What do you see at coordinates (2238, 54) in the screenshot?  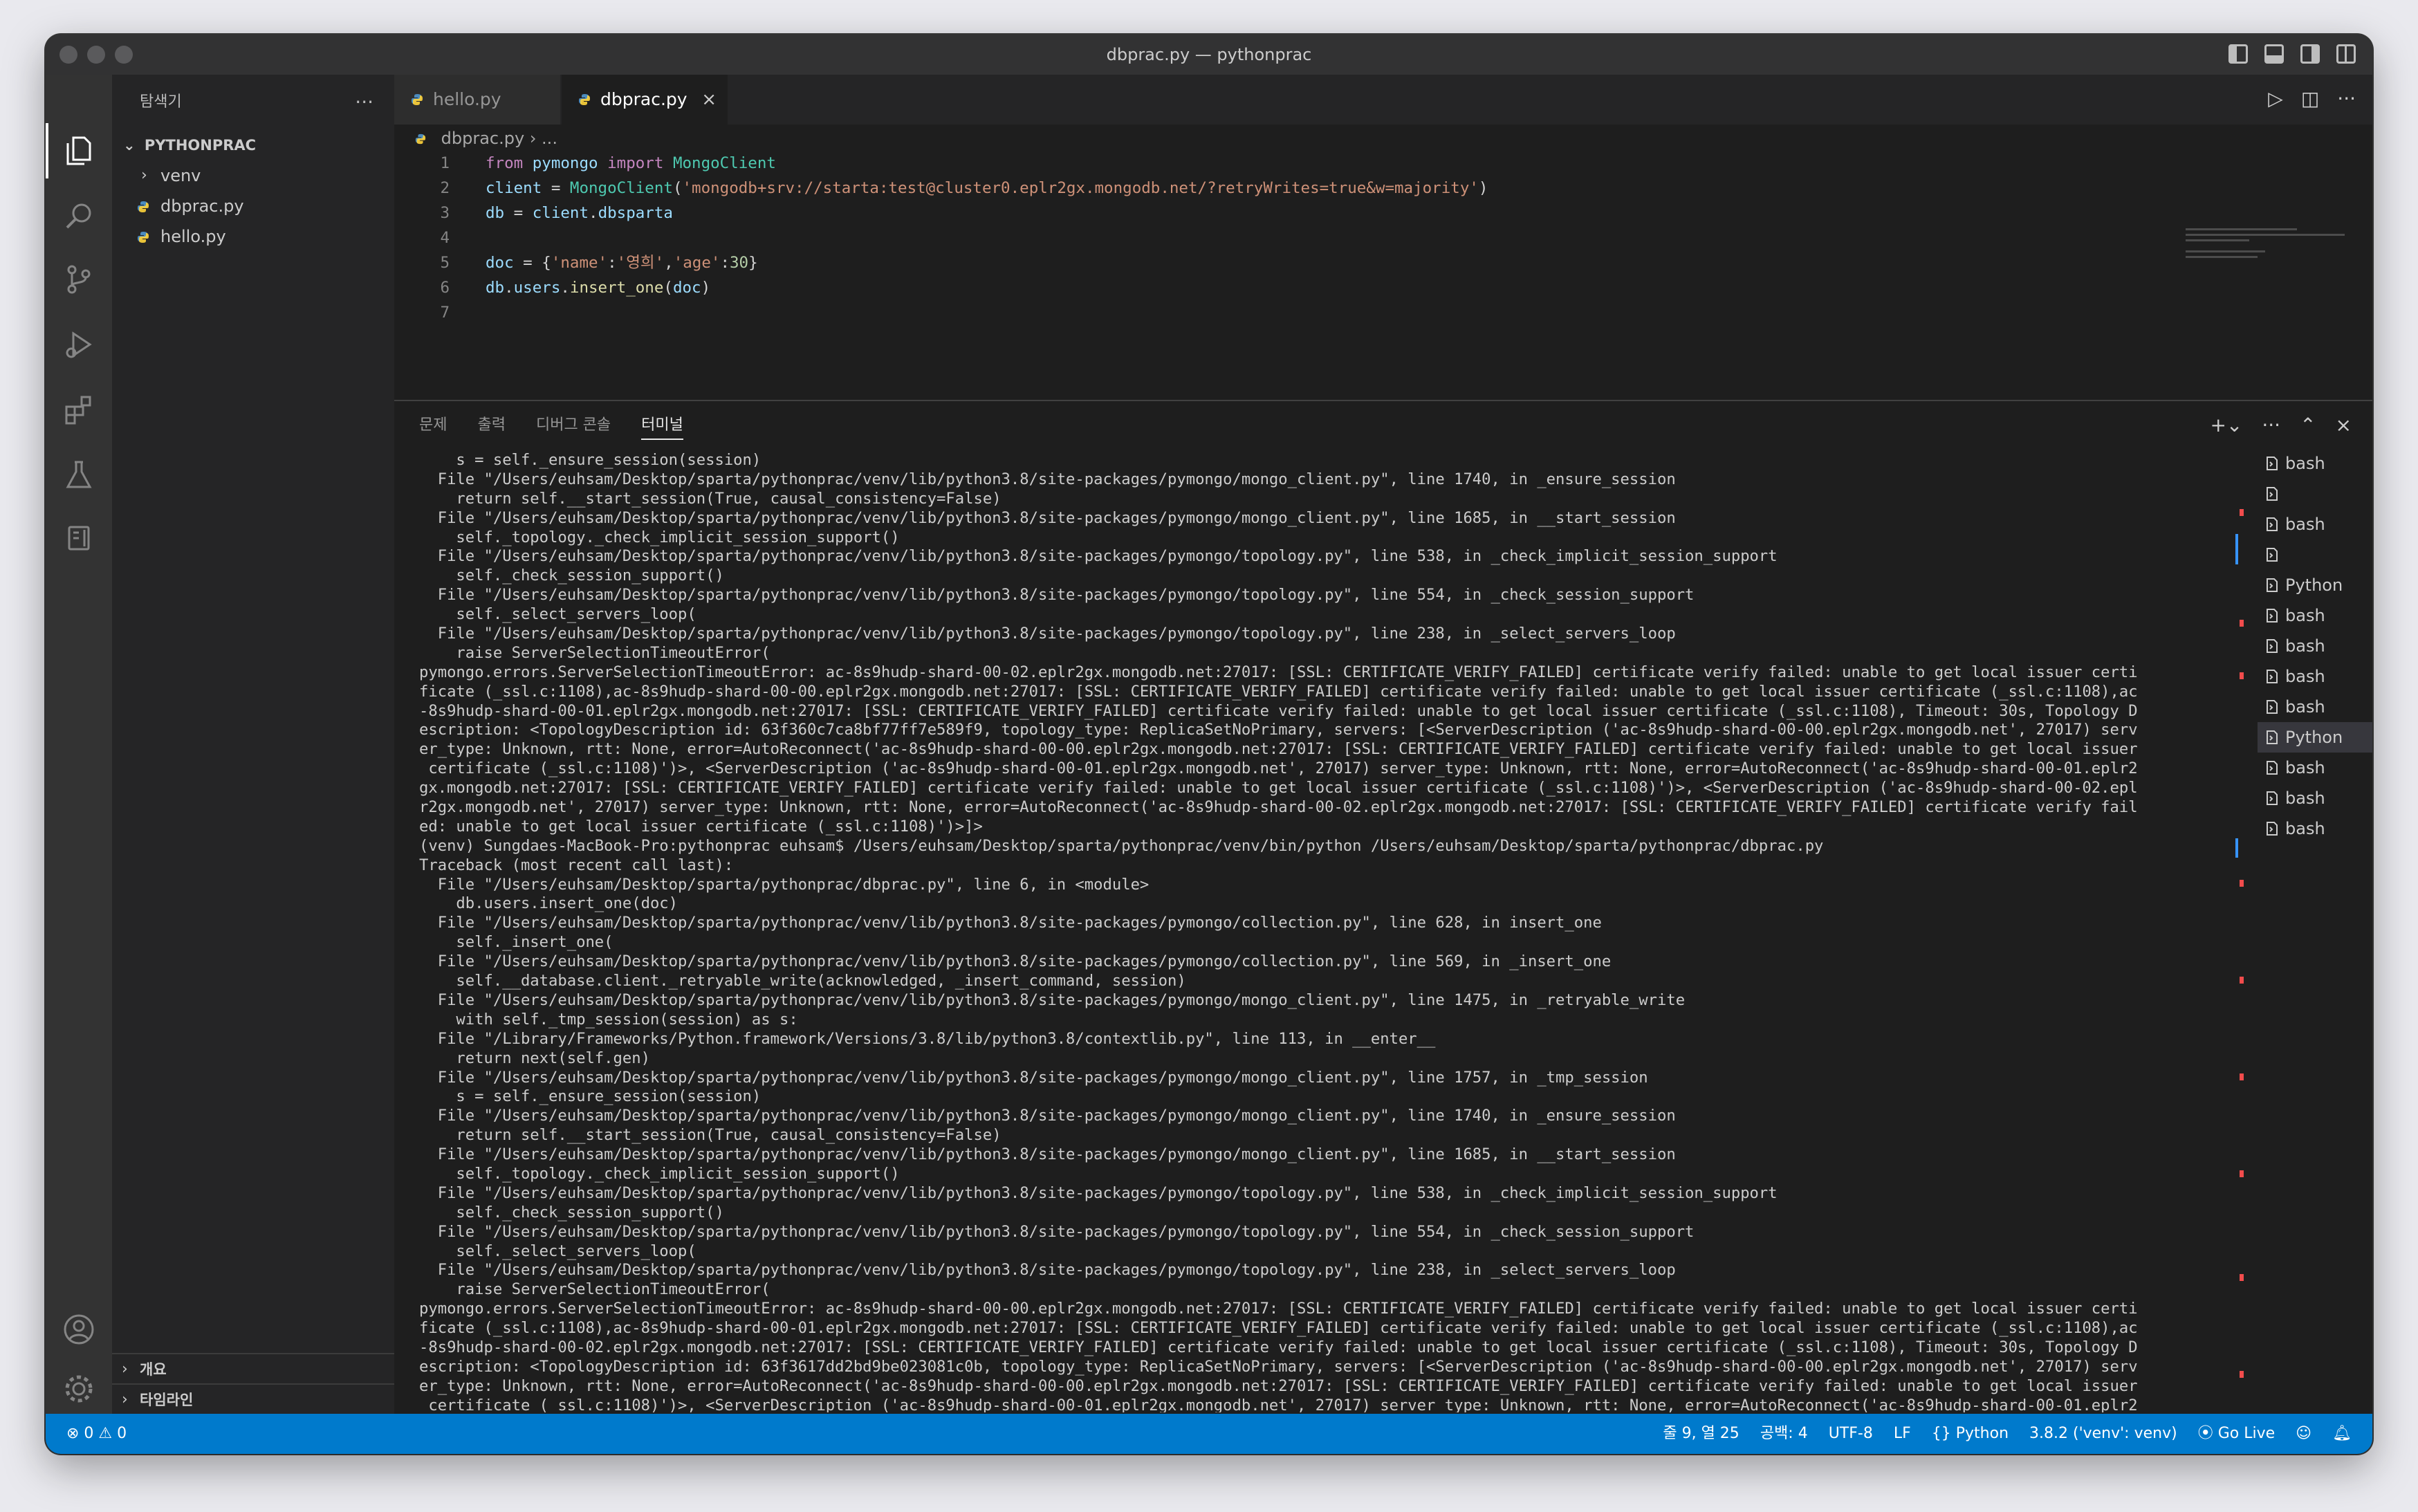 I see `toggle-sidebar-icon` at bounding box center [2238, 54].